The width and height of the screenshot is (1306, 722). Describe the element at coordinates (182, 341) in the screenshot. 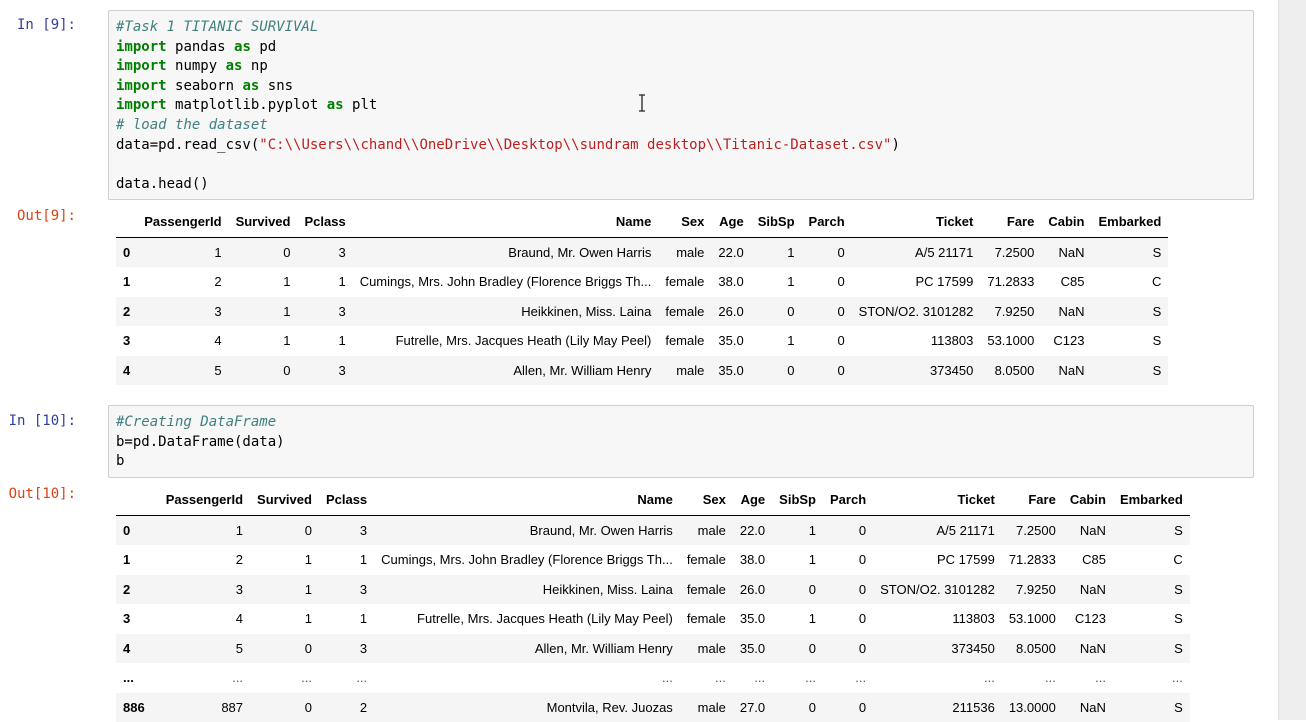

I see `table-cell: 4` at that location.